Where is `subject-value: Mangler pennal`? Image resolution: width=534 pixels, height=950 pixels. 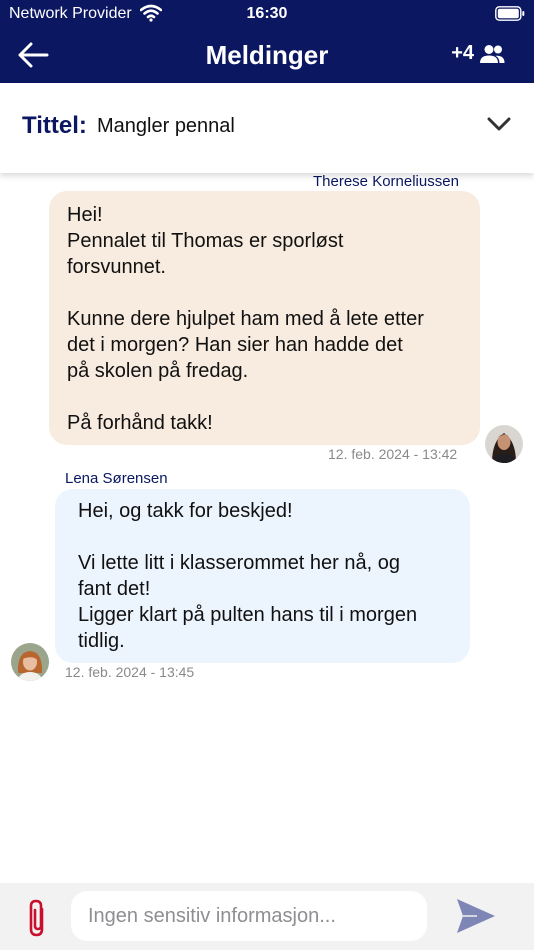 subject-value: Mangler pennal is located at coordinates (166, 126).